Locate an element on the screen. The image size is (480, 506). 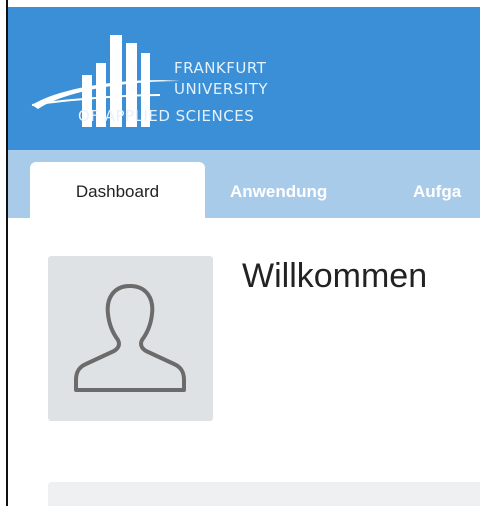
tab-anwendung: Anwendung is located at coordinates (278, 190).